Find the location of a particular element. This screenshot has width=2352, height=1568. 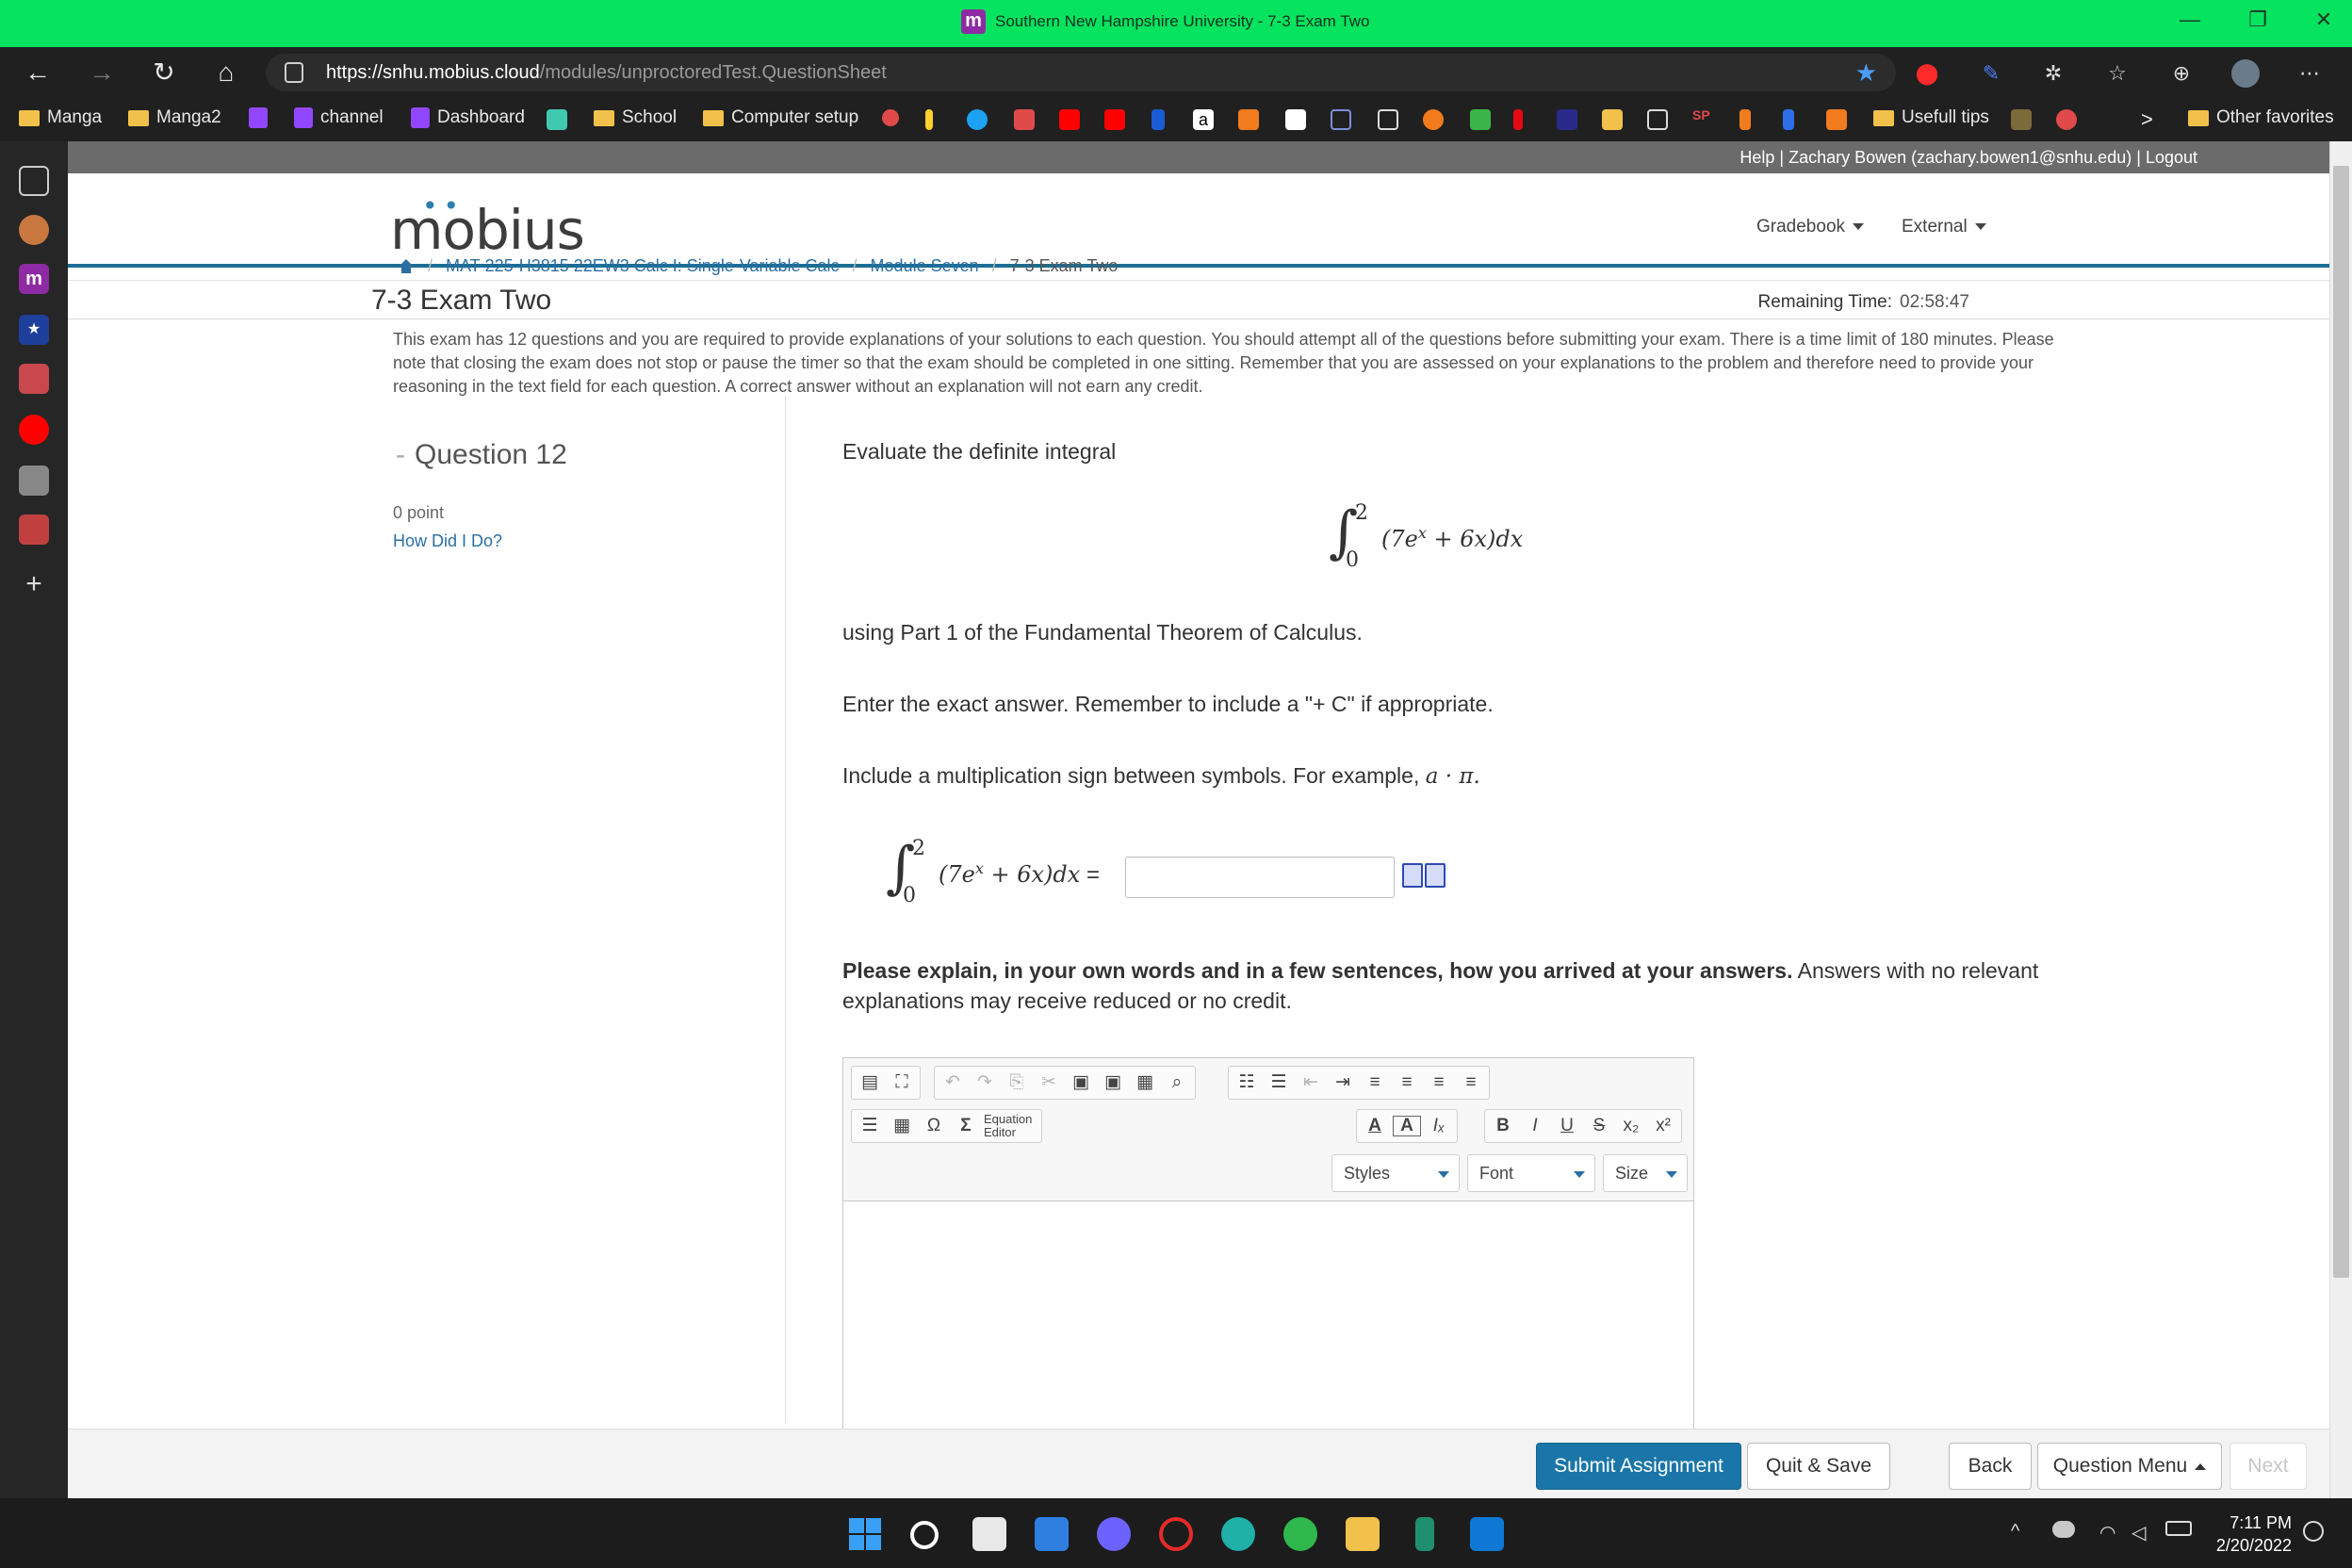

logout-link: Logout is located at coordinates (2172, 158).